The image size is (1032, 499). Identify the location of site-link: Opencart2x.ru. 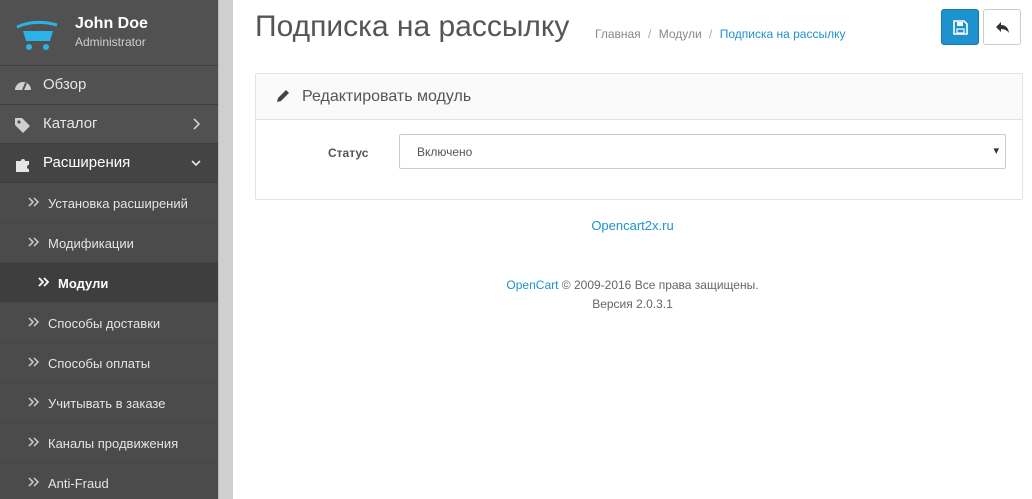
(632, 225).